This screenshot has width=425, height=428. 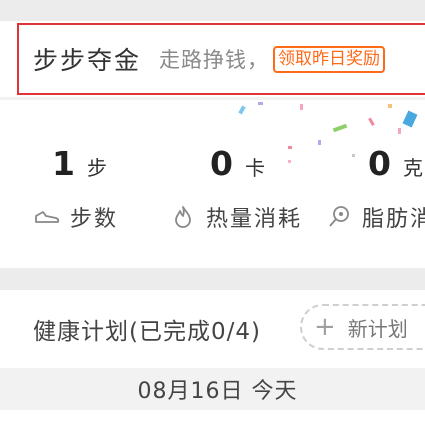 I want to click on date-bar: 08月16日 今天, so click(x=212, y=389).